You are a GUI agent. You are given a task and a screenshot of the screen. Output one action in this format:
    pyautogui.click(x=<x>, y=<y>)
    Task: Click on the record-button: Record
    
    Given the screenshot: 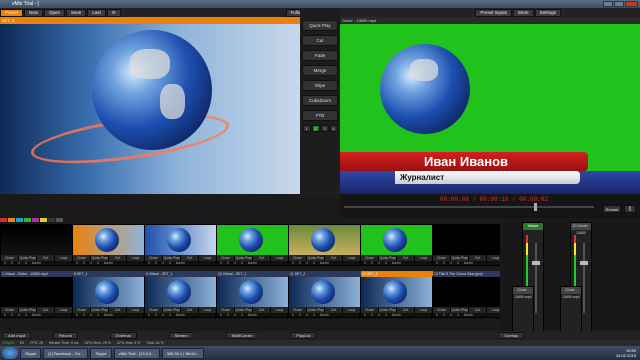 What is the action you would take?
    pyautogui.click(x=66, y=335)
    